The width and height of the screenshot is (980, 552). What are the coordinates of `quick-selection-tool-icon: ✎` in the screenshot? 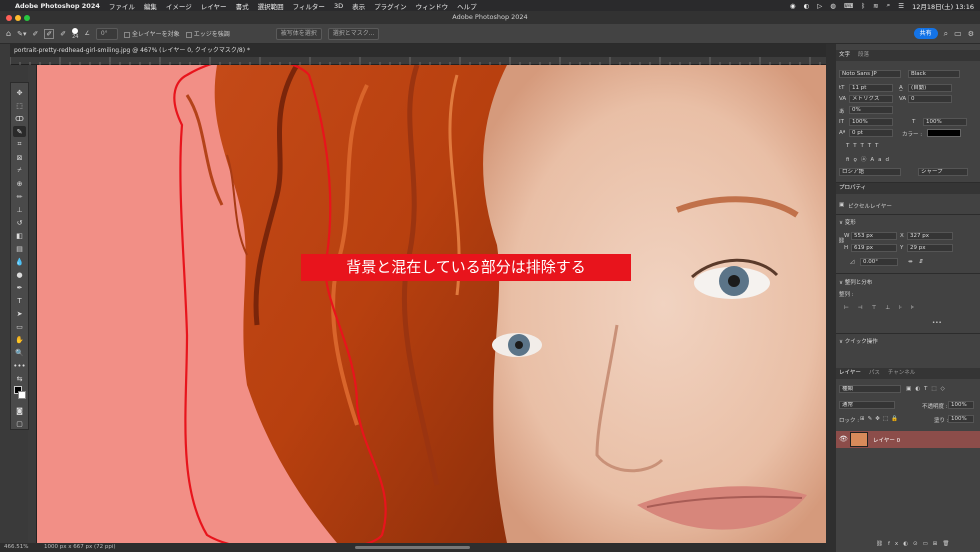 It's located at (19, 131).